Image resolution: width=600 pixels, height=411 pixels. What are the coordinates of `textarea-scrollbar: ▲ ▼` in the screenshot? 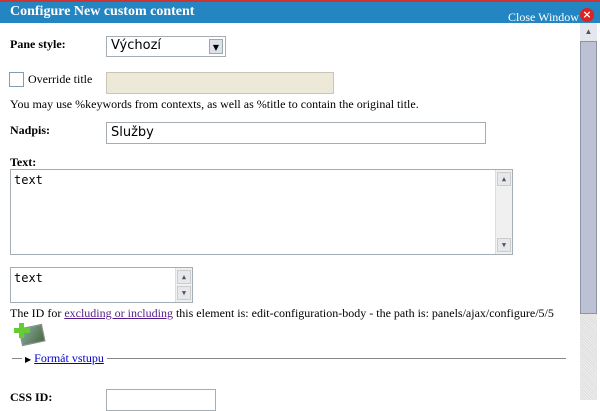 It's located at (503, 212).